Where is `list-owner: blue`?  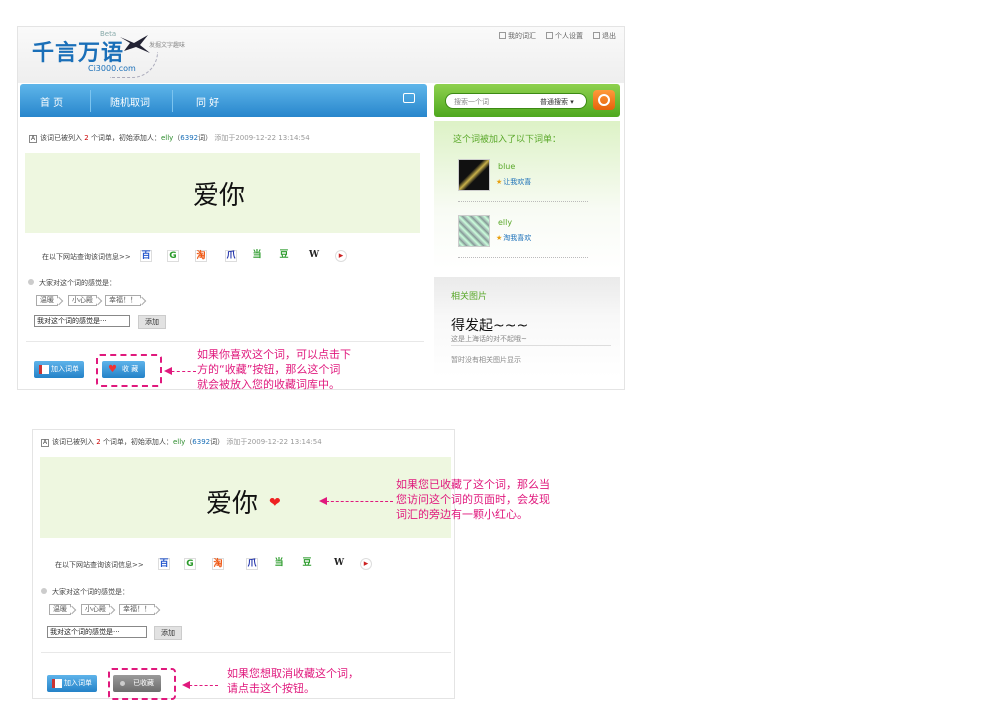 list-owner: blue is located at coordinates (506, 166).